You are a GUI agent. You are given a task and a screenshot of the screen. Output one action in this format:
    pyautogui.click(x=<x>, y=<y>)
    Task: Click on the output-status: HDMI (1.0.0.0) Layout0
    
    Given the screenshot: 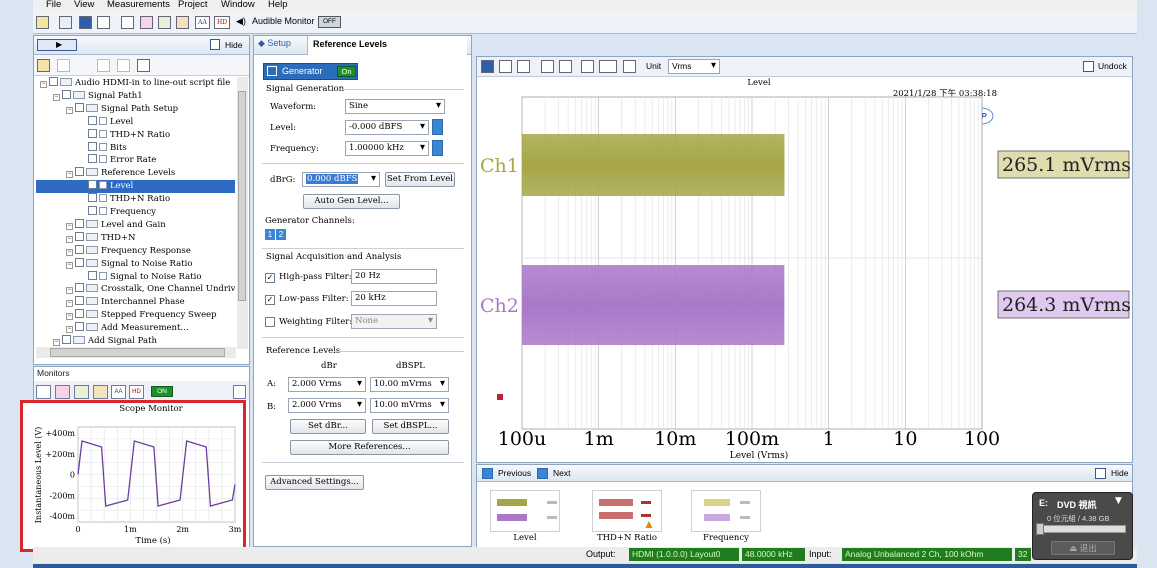 What is the action you would take?
    pyautogui.click(x=684, y=554)
    